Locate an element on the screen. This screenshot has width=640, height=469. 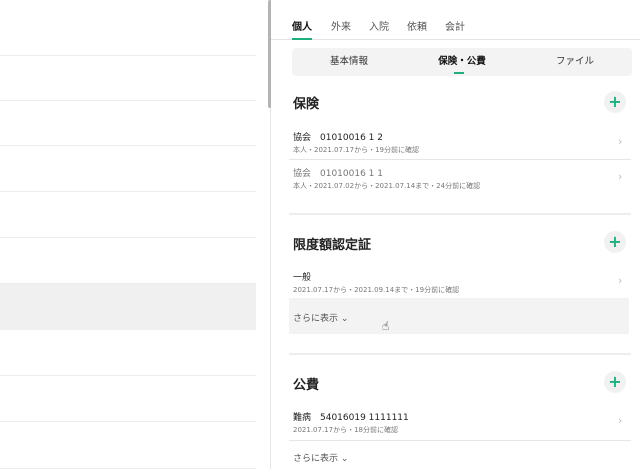
insurance-item-title: 協会 01010016 1 1 is located at coordinates (338, 174).